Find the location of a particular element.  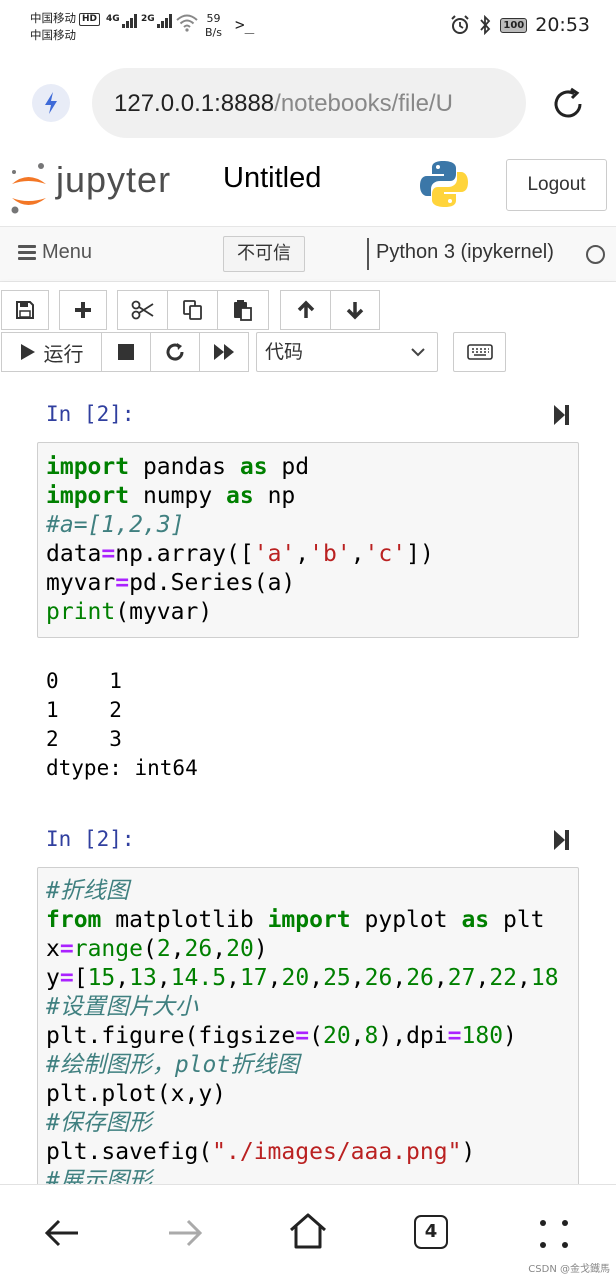

logout-button: Logout is located at coordinates (556, 185).